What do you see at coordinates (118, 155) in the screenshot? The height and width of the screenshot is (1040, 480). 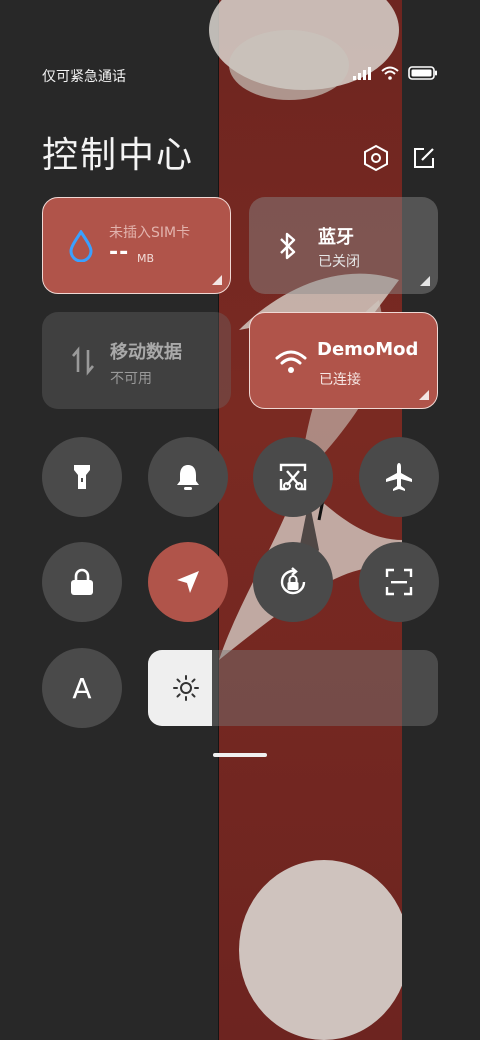 I see `page-title: 控制中心` at bounding box center [118, 155].